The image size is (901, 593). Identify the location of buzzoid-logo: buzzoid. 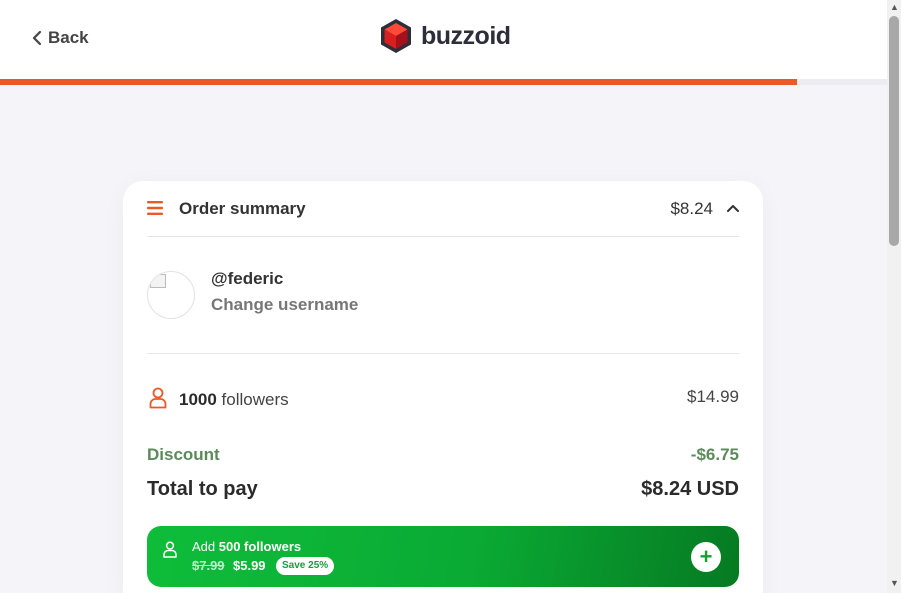
(445, 36).